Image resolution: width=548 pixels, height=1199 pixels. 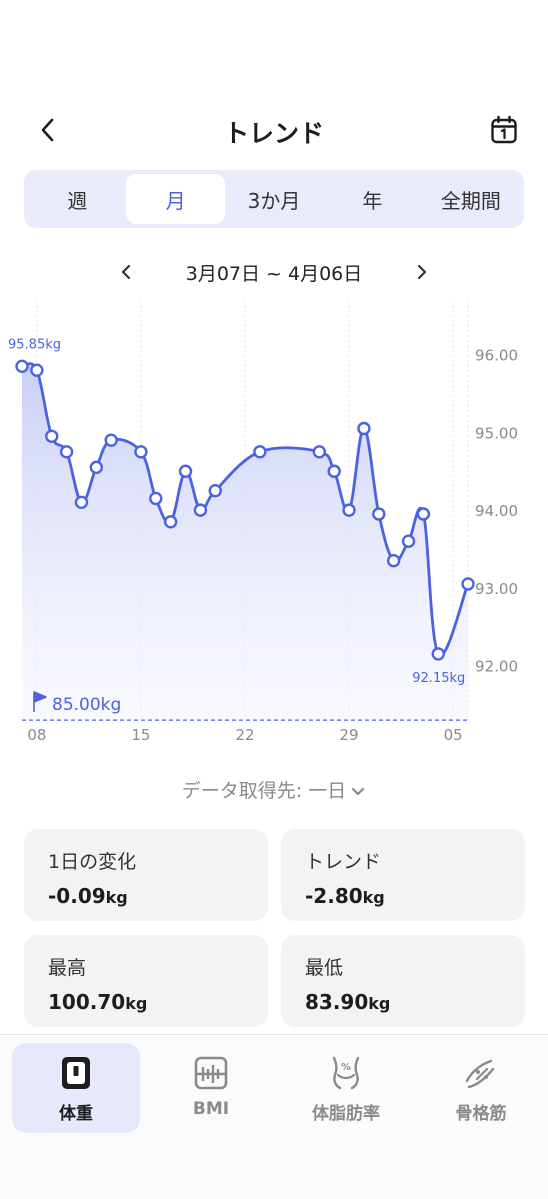 What do you see at coordinates (345, 896) in the screenshot?
I see `trend-value: -2.80kg` at bounding box center [345, 896].